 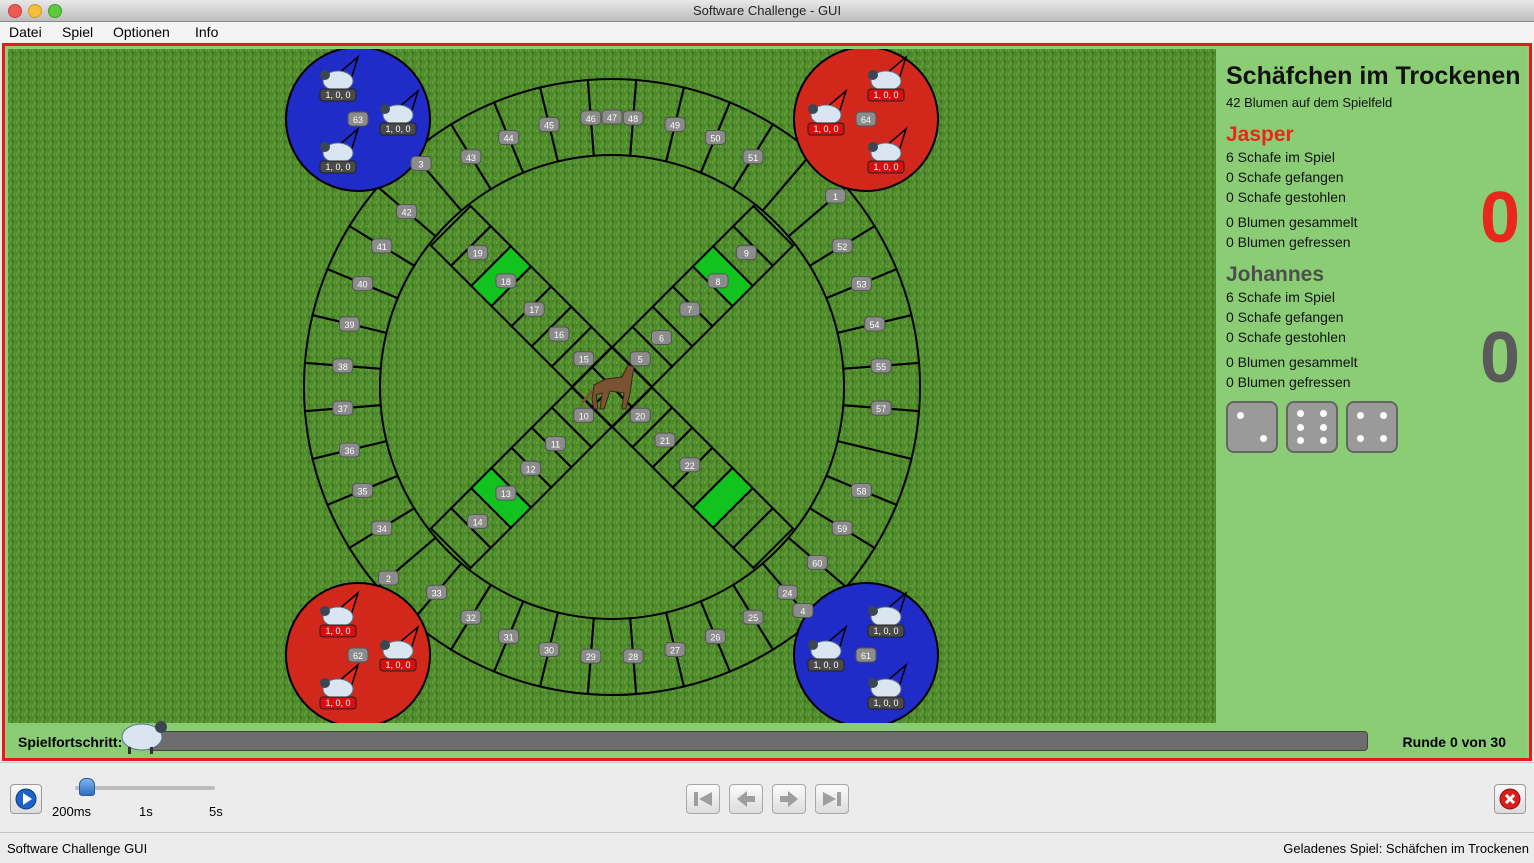 I want to click on cancel-game-button, so click(x=1510, y=799).